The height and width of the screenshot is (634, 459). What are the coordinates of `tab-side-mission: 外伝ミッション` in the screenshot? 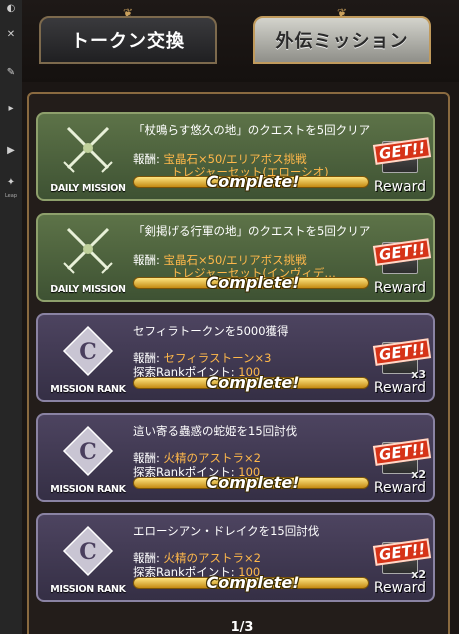 It's located at (342, 40).